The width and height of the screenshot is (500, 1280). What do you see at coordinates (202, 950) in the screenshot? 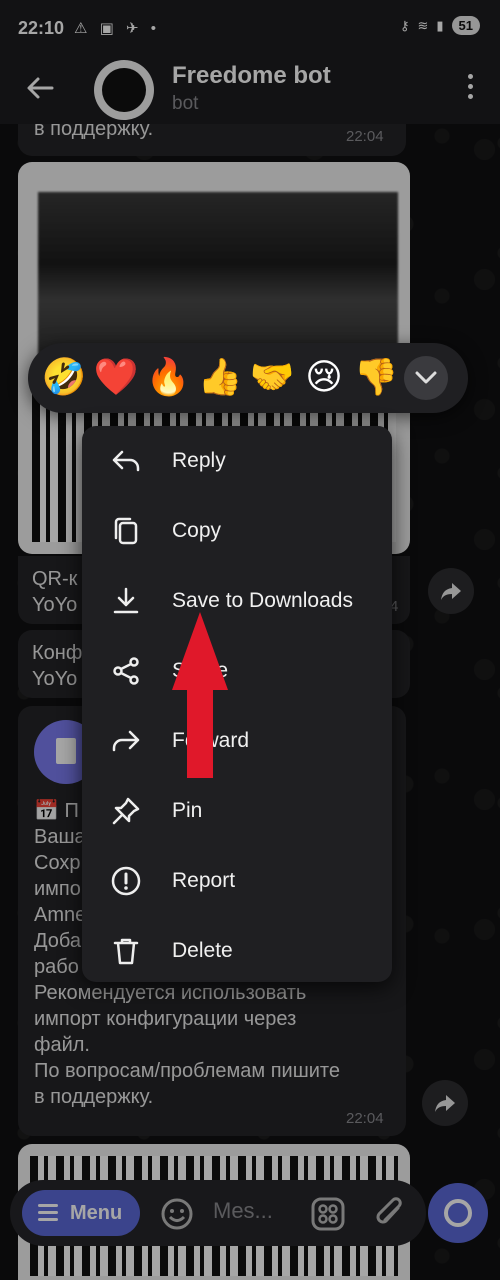
I see `menu-item-label: Delete` at bounding box center [202, 950].